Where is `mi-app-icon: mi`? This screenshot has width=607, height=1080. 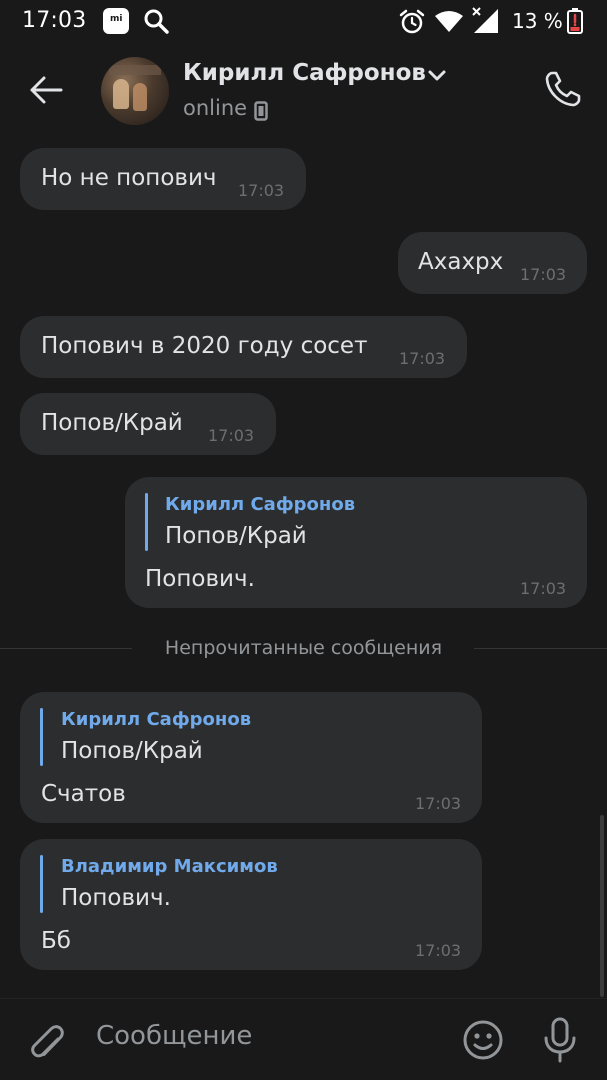
mi-app-icon: mi is located at coordinates (116, 21).